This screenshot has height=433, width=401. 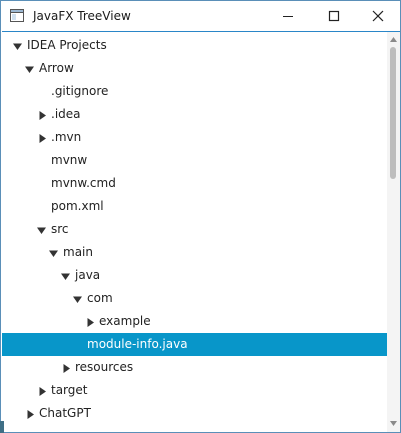 I want to click on tree-item-module-info-java: module-info.java, so click(x=194, y=344).